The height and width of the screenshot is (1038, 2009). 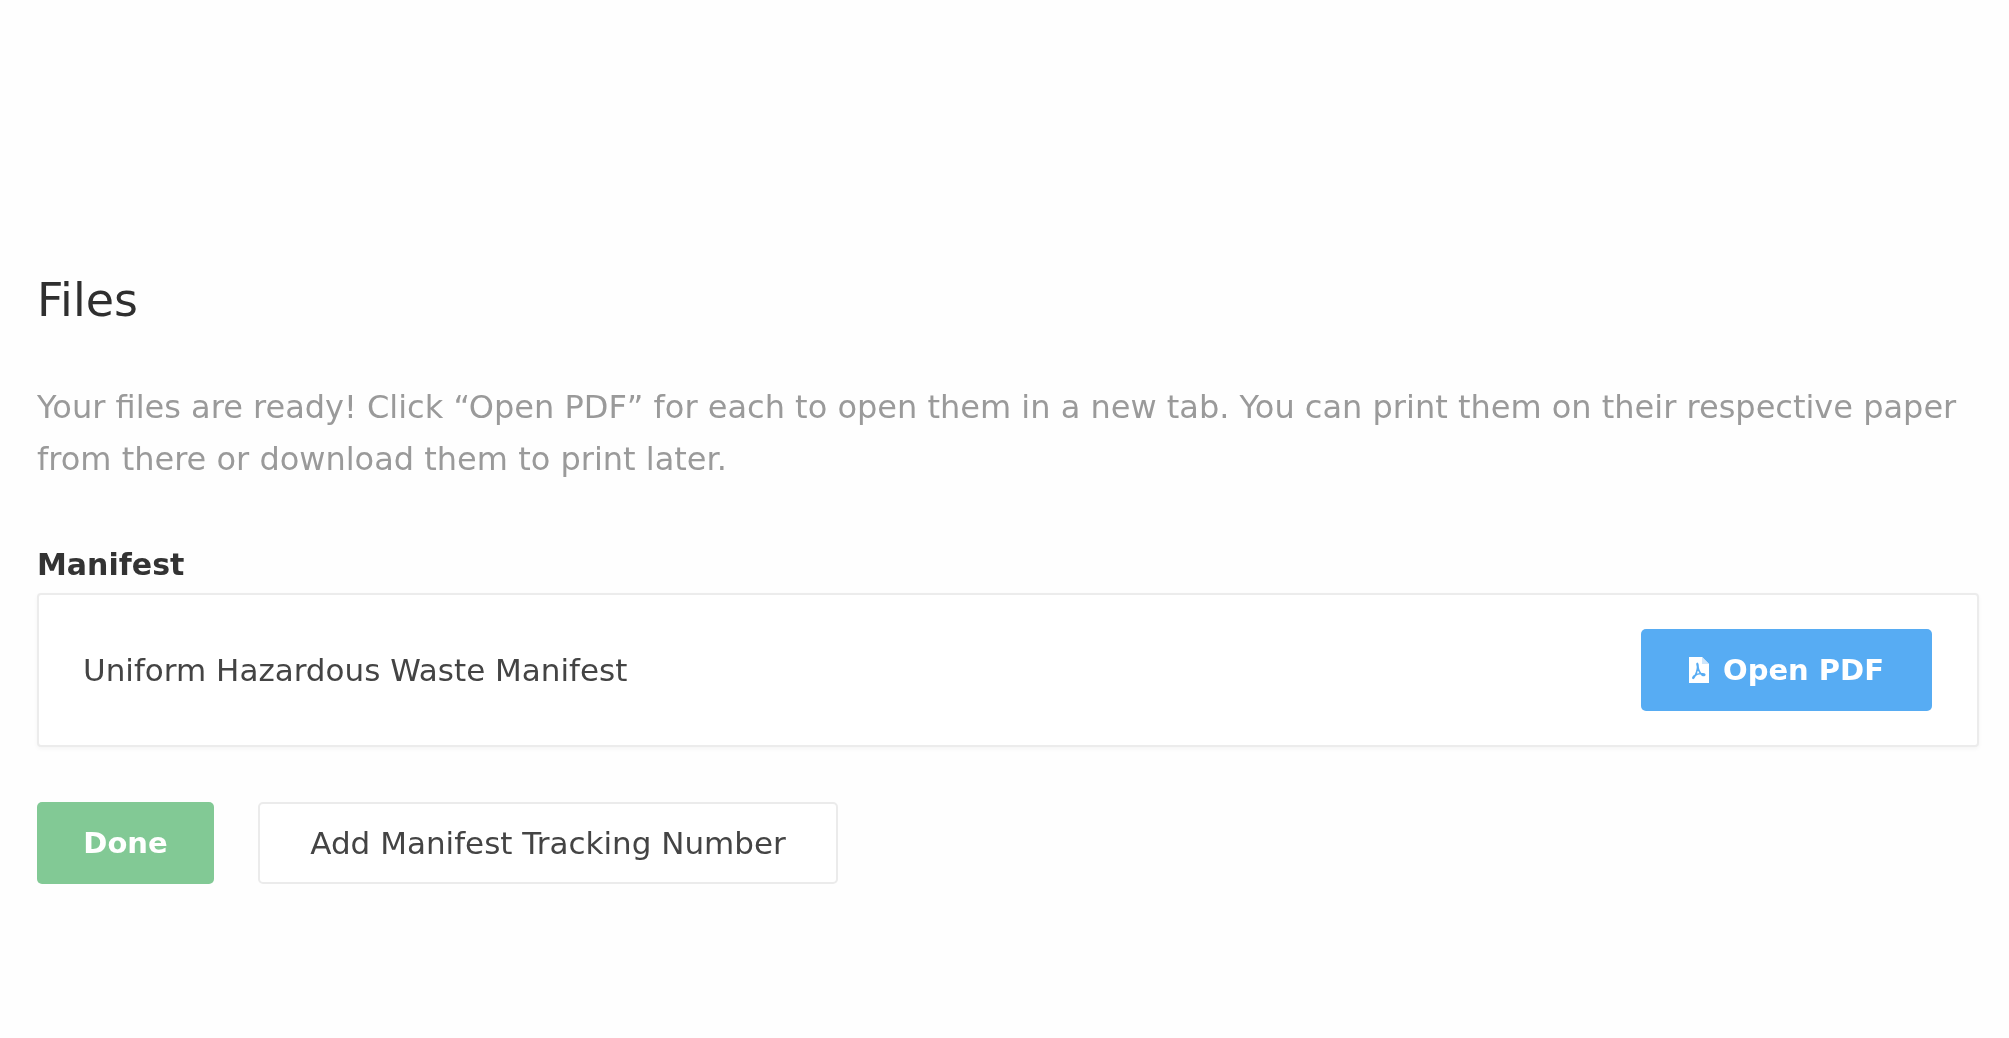 What do you see at coordinates (111, 565) in the screenshot?
I see `section-label: Manifest` at bounding box center [111, 565].